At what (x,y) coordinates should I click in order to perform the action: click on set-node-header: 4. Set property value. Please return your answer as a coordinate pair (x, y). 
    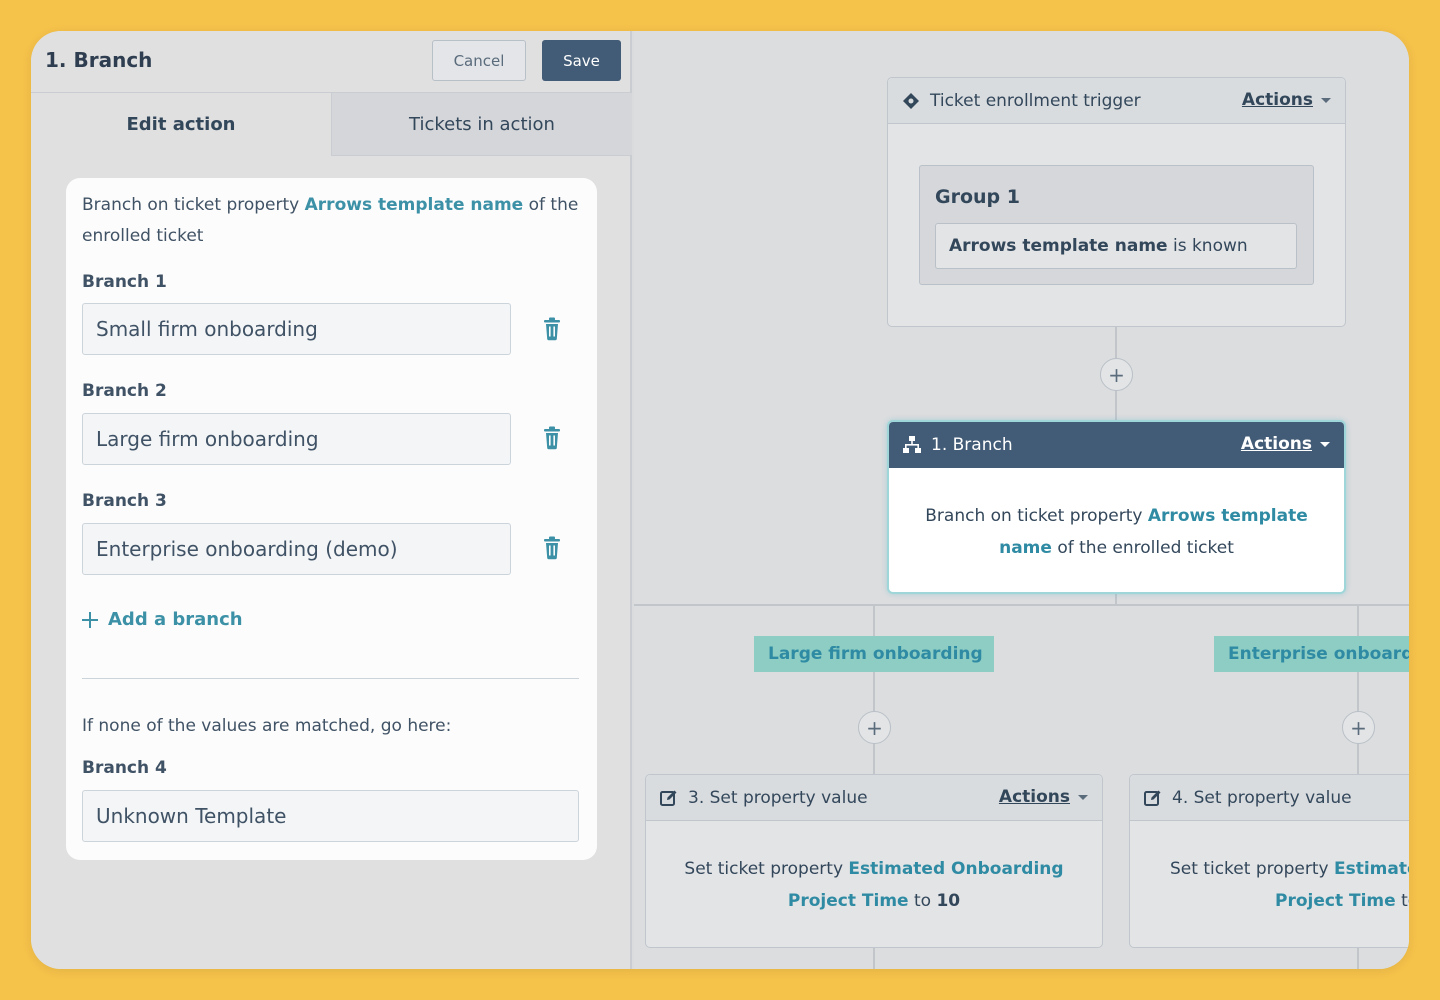
    Looking at the image, I should click on (1269, 798).